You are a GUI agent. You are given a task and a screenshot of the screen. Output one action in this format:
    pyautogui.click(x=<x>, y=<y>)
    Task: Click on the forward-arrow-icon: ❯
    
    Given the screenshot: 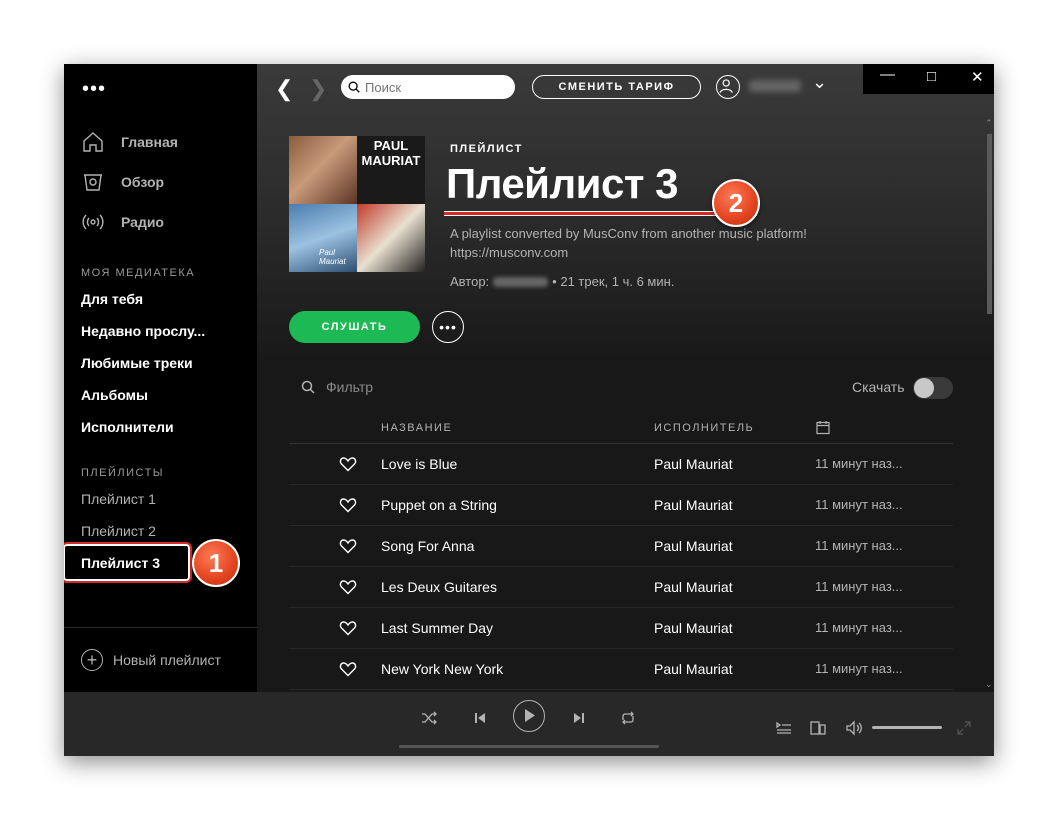 What is the action you would take?
    pyautogui.click(x=318, y=89)
    